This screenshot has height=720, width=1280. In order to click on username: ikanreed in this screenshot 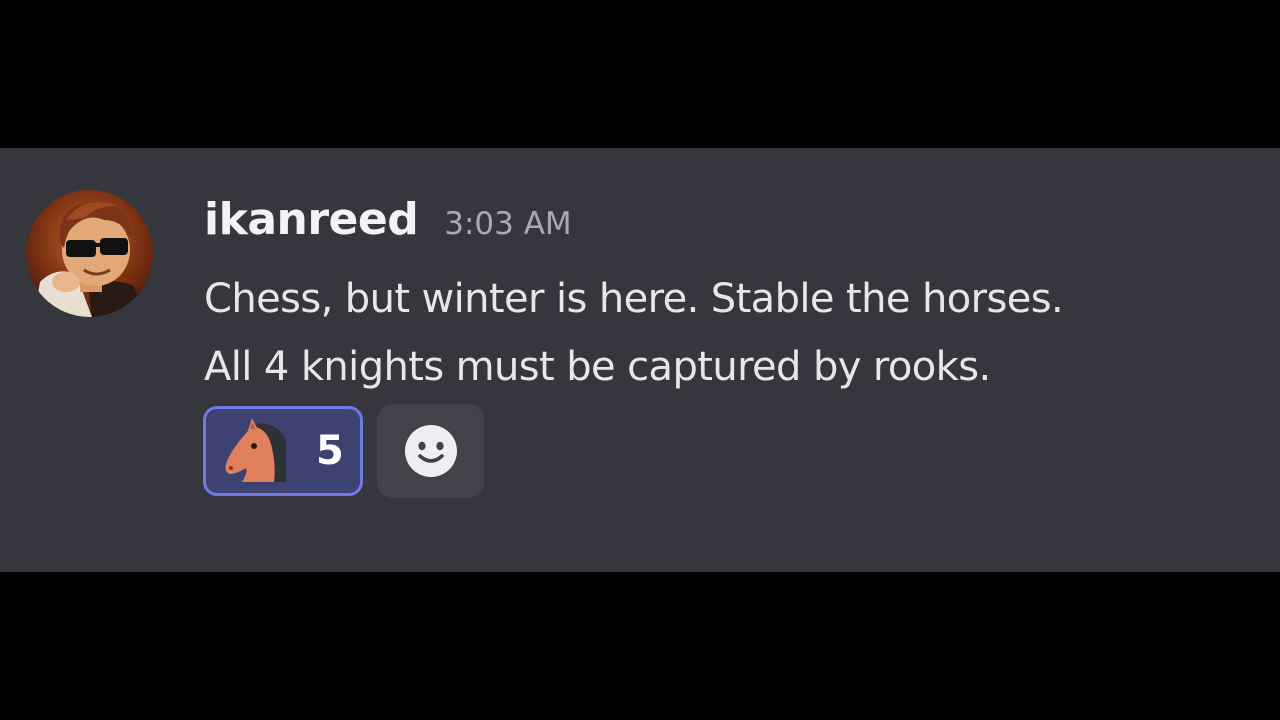, I will do `click(311, 219)`.